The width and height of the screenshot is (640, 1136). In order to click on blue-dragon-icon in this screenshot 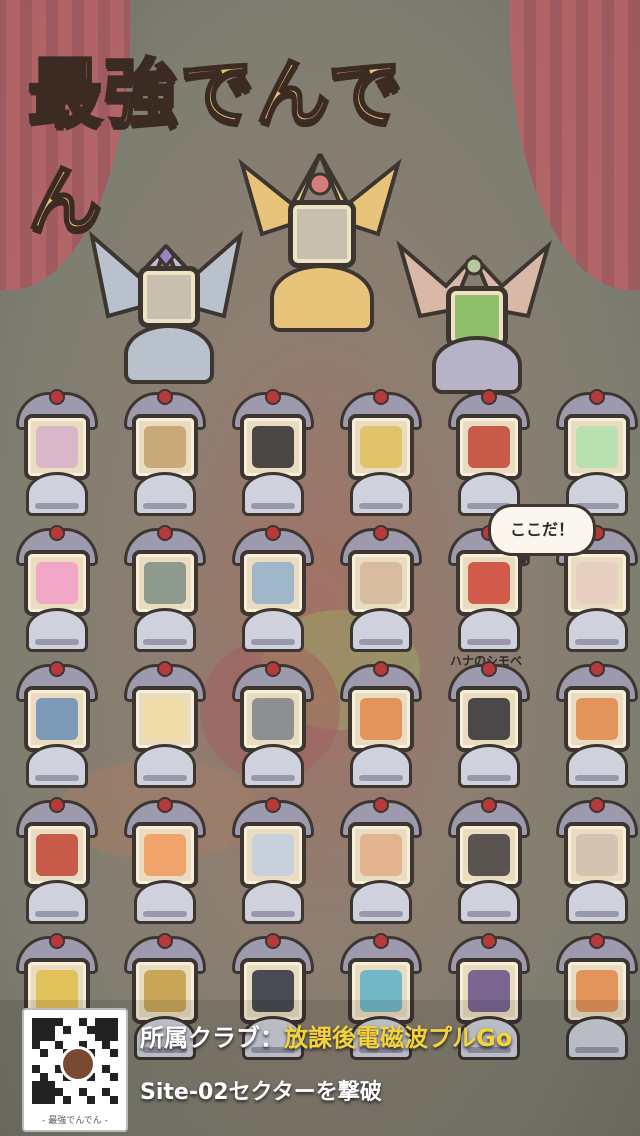, I will do `click(57, 719)`.